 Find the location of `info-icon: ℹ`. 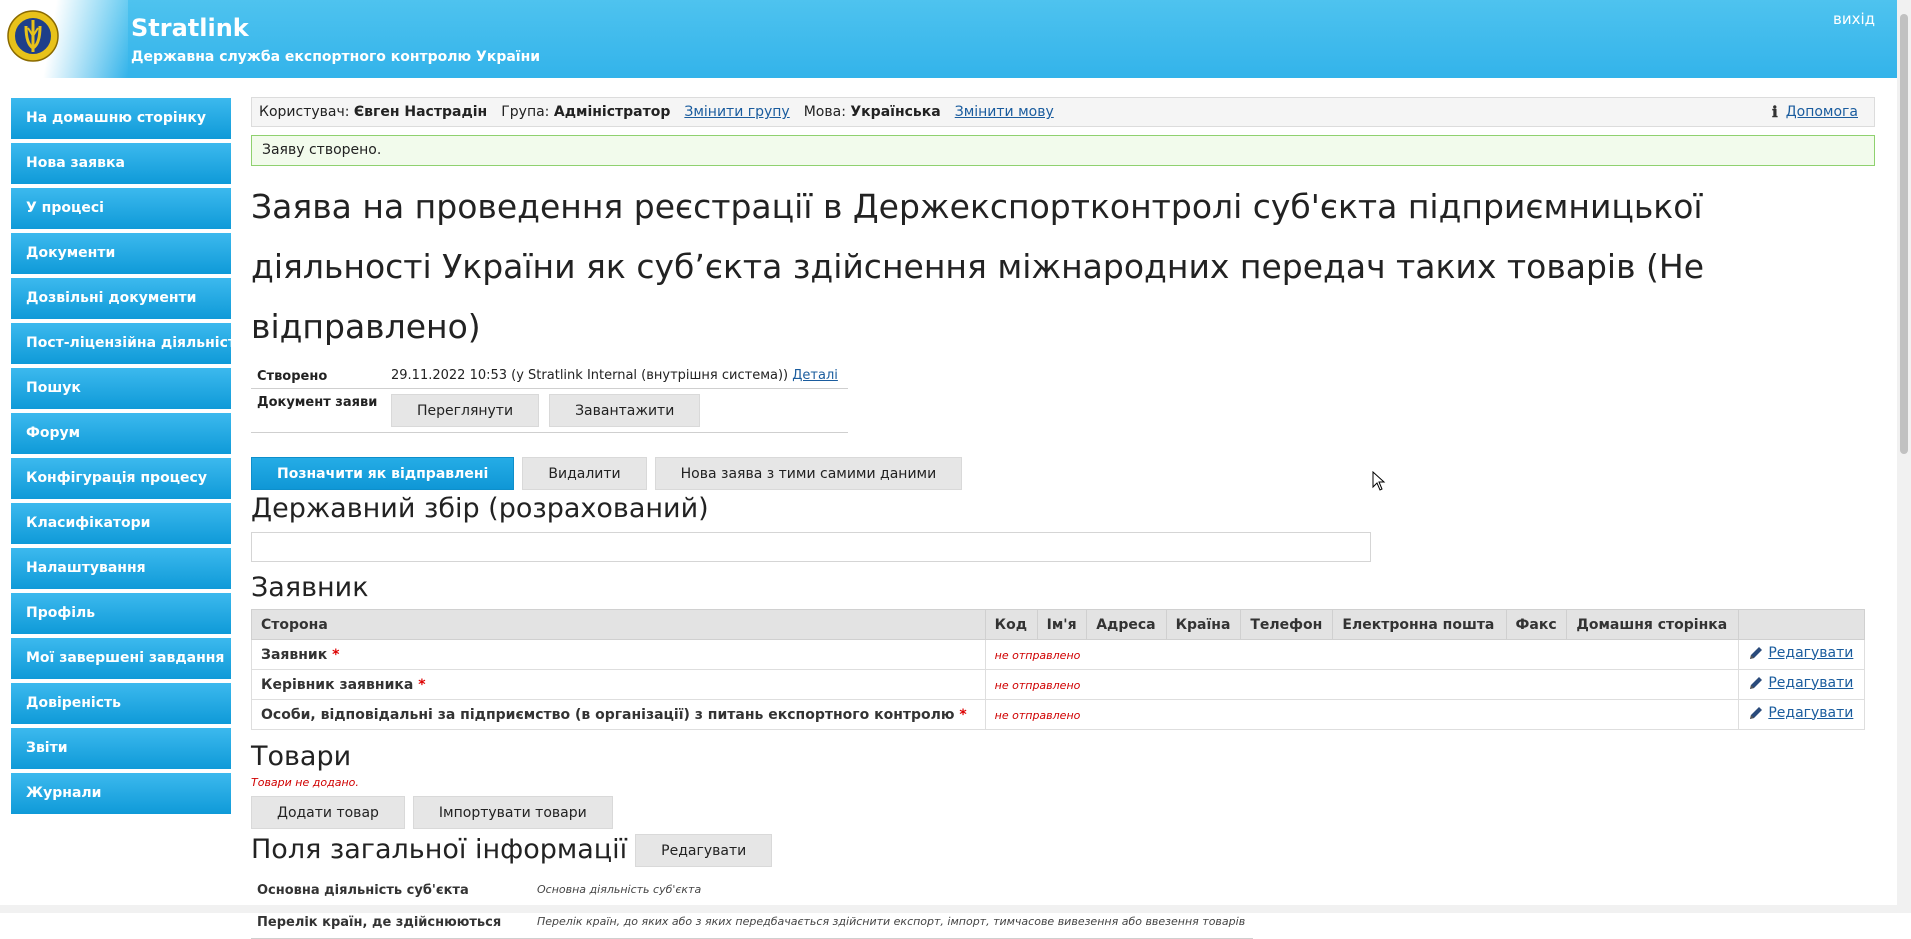

info-icon: ℹ is located at coordinates (1775, 112).